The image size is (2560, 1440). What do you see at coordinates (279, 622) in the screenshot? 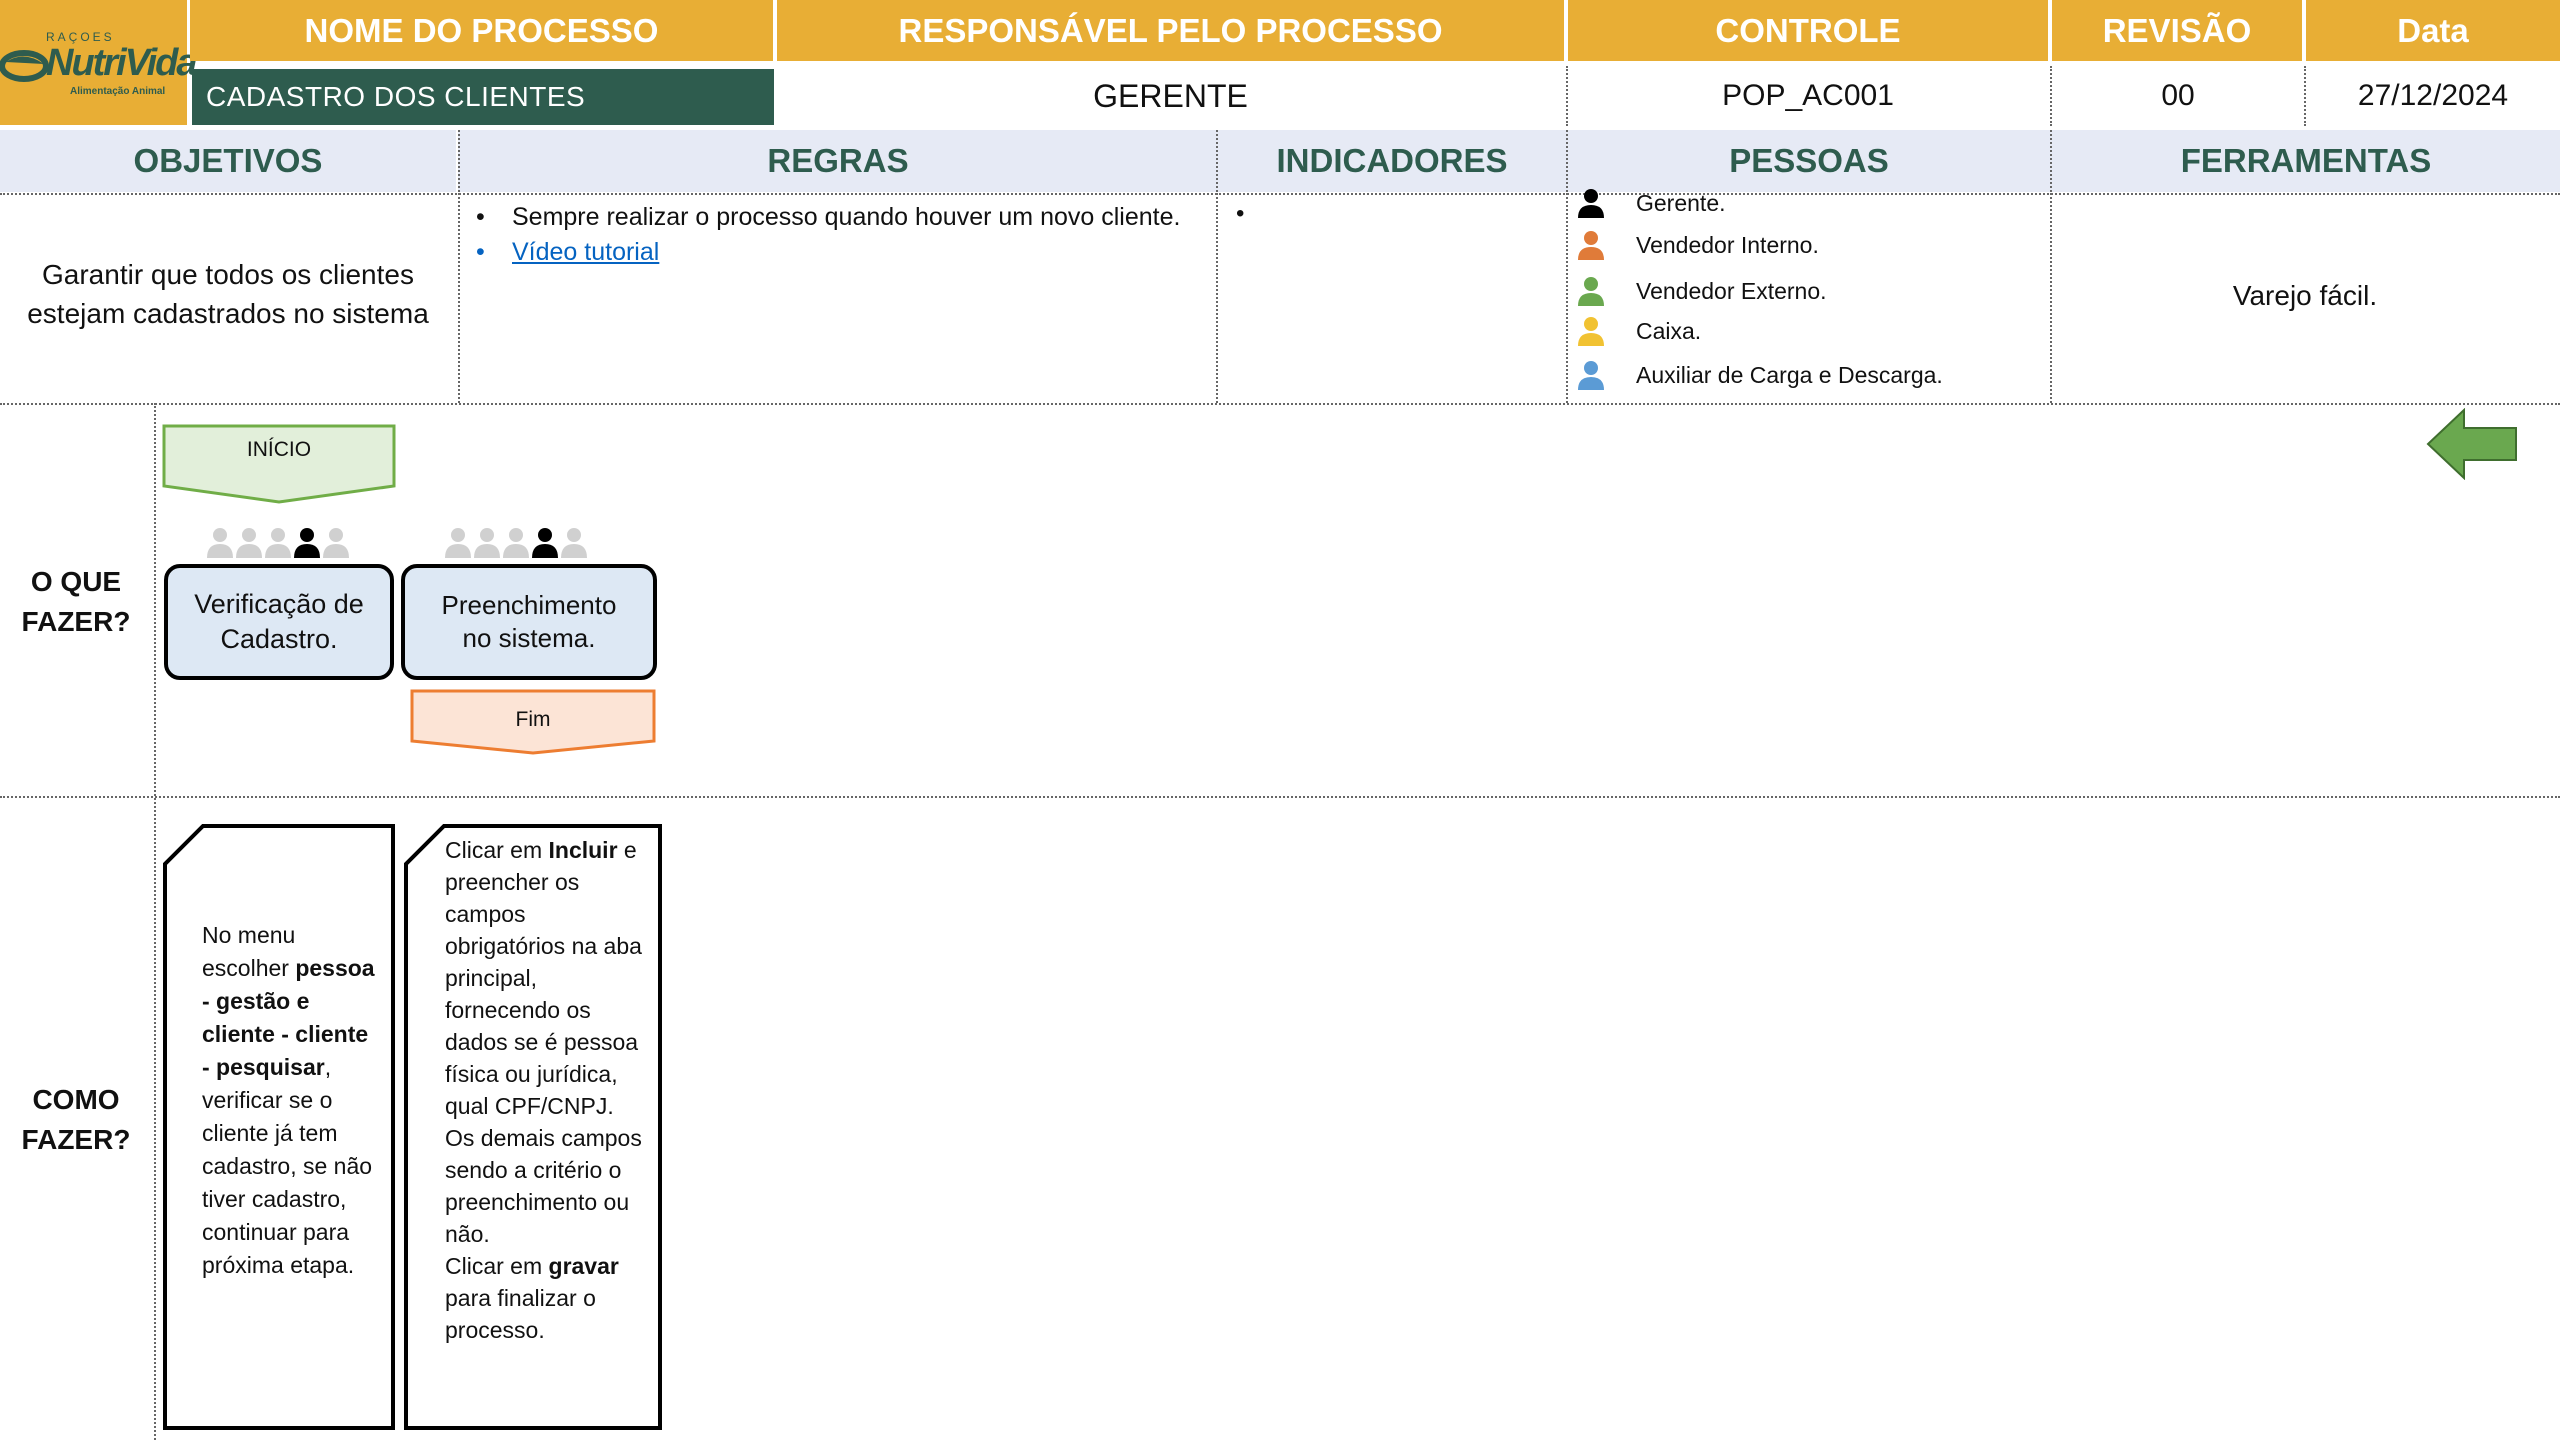
I see `step-verificacao-cadastro: Verificação de Cadastro.` at bounding box center [279, 622].